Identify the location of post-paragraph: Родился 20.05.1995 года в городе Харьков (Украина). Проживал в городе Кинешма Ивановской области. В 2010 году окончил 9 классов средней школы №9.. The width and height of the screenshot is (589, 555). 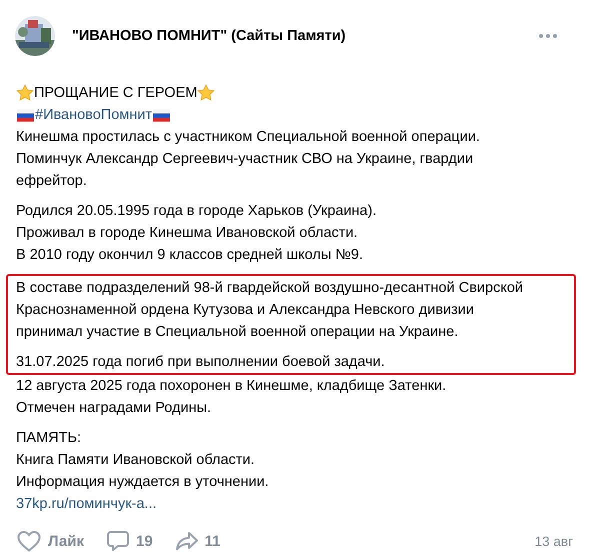
(197, 233).